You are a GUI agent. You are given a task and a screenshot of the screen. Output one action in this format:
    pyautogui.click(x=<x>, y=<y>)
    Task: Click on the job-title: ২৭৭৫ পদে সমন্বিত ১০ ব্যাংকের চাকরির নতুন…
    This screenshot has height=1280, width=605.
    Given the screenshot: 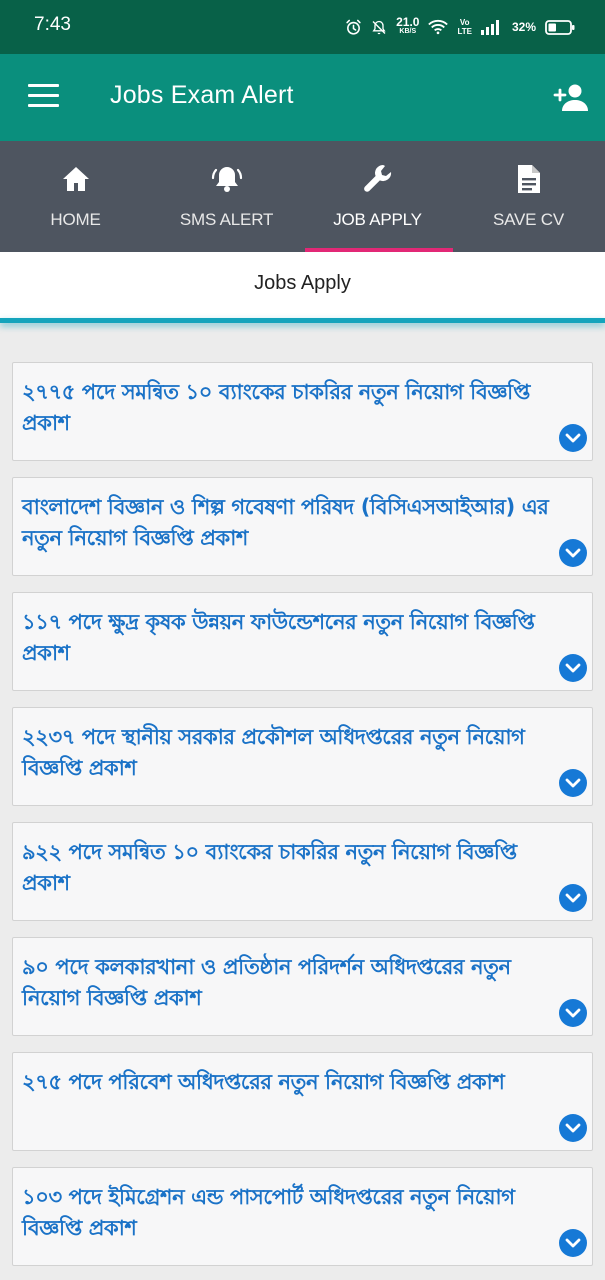 What is the action you would take?
    pyautogui.click(x=276, y=407)
    